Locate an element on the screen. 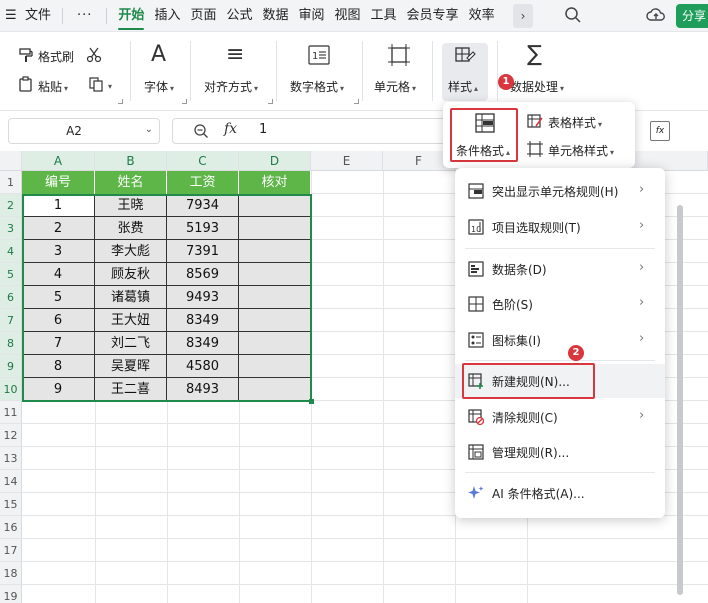 The image size is (708, 603). menu-item-data-bars: 数据条(D) › is located at coordinates (560, 269).